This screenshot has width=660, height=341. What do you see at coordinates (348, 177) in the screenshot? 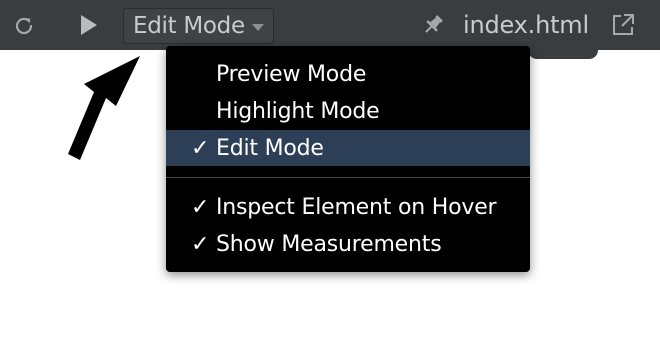
I see `menu-divider` at bounding box center [348, 177].